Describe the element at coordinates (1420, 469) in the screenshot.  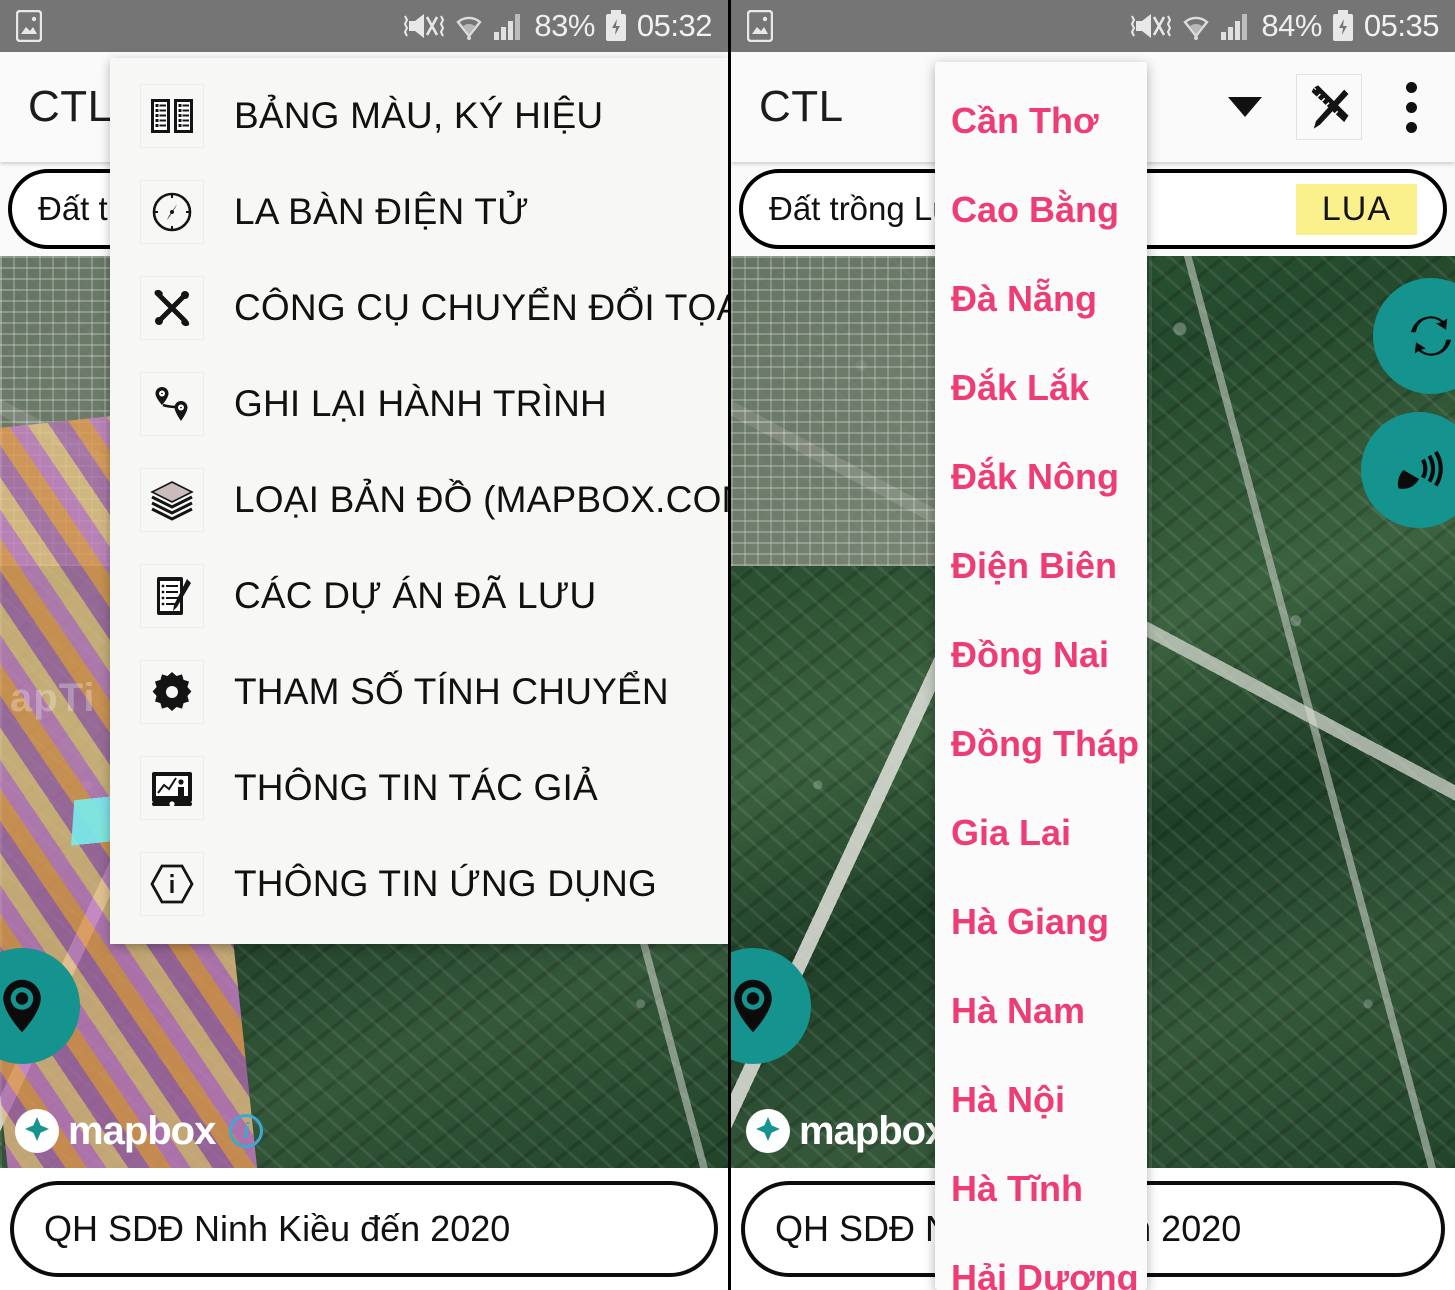
I see `satellite-signal-icon` at that location.